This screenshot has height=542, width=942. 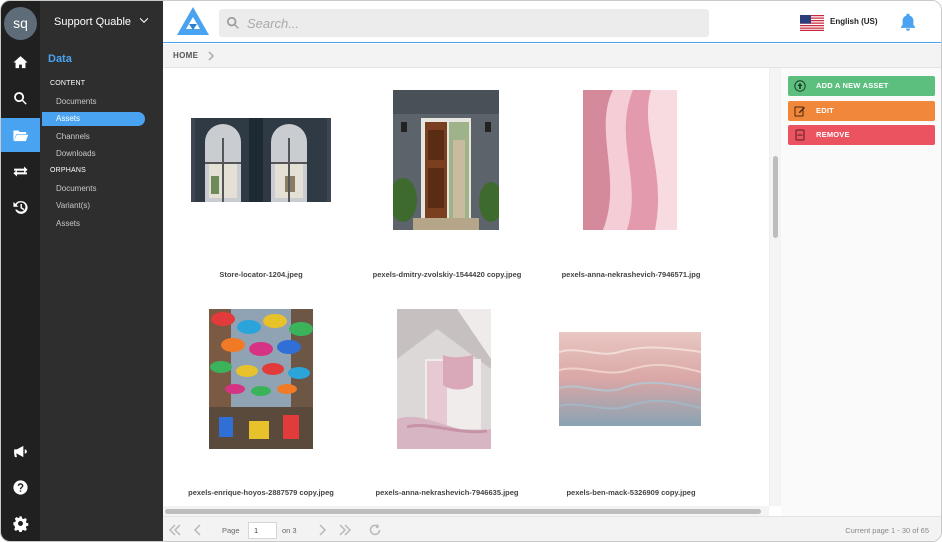 I want to click on home-icon, so click(x=20, y=62).